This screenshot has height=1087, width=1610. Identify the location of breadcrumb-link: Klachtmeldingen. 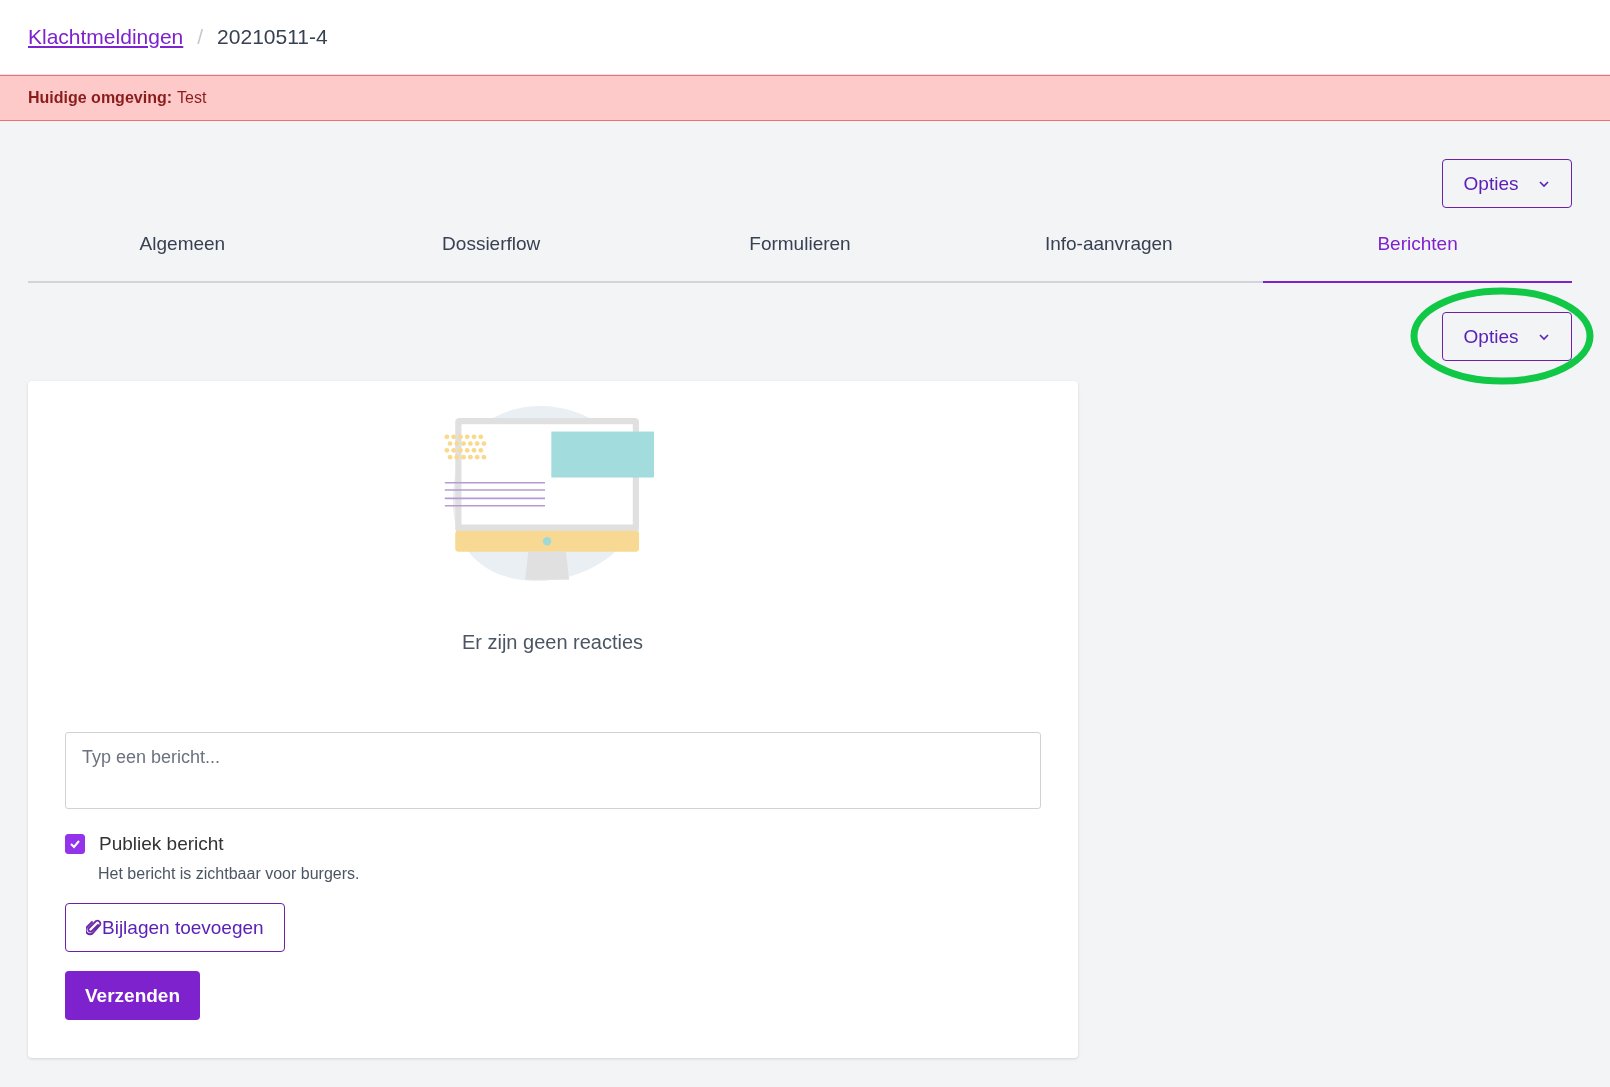
(106, 37).